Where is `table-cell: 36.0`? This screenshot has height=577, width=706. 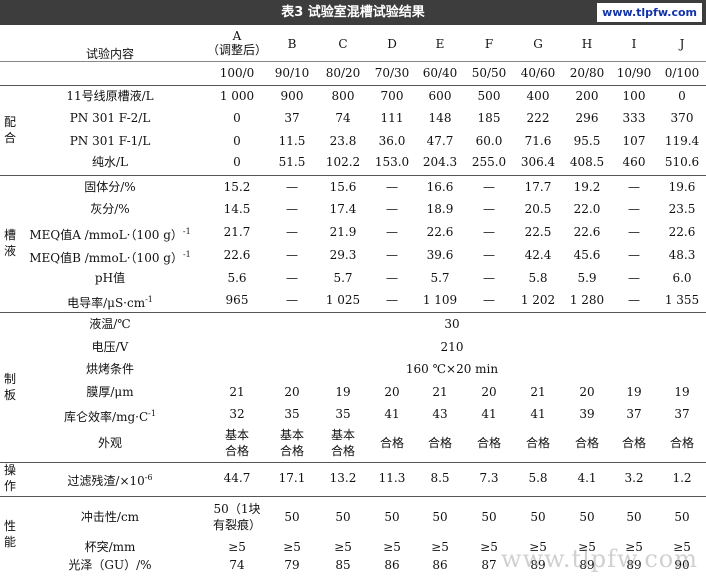
table-cell: 36.0 is located at coordinates (392, 141).